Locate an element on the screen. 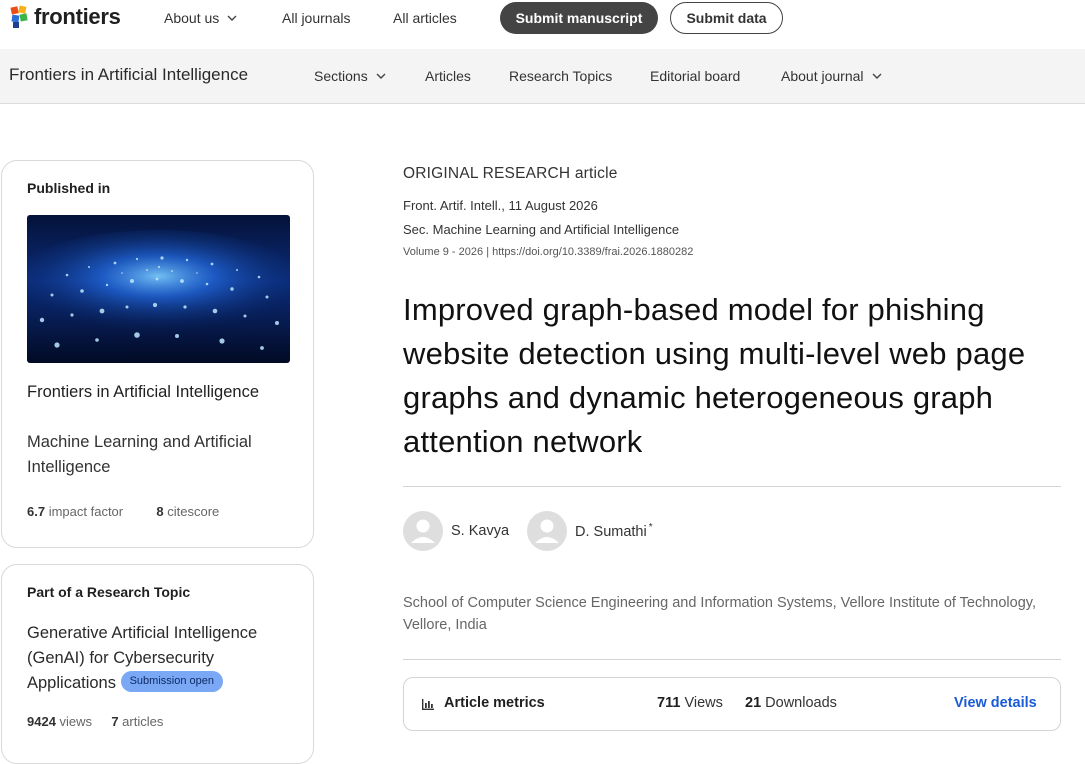 The image size is (1085, 764). journal-nav-editorial-board: Editorial board is located at coordinates (695, 76).